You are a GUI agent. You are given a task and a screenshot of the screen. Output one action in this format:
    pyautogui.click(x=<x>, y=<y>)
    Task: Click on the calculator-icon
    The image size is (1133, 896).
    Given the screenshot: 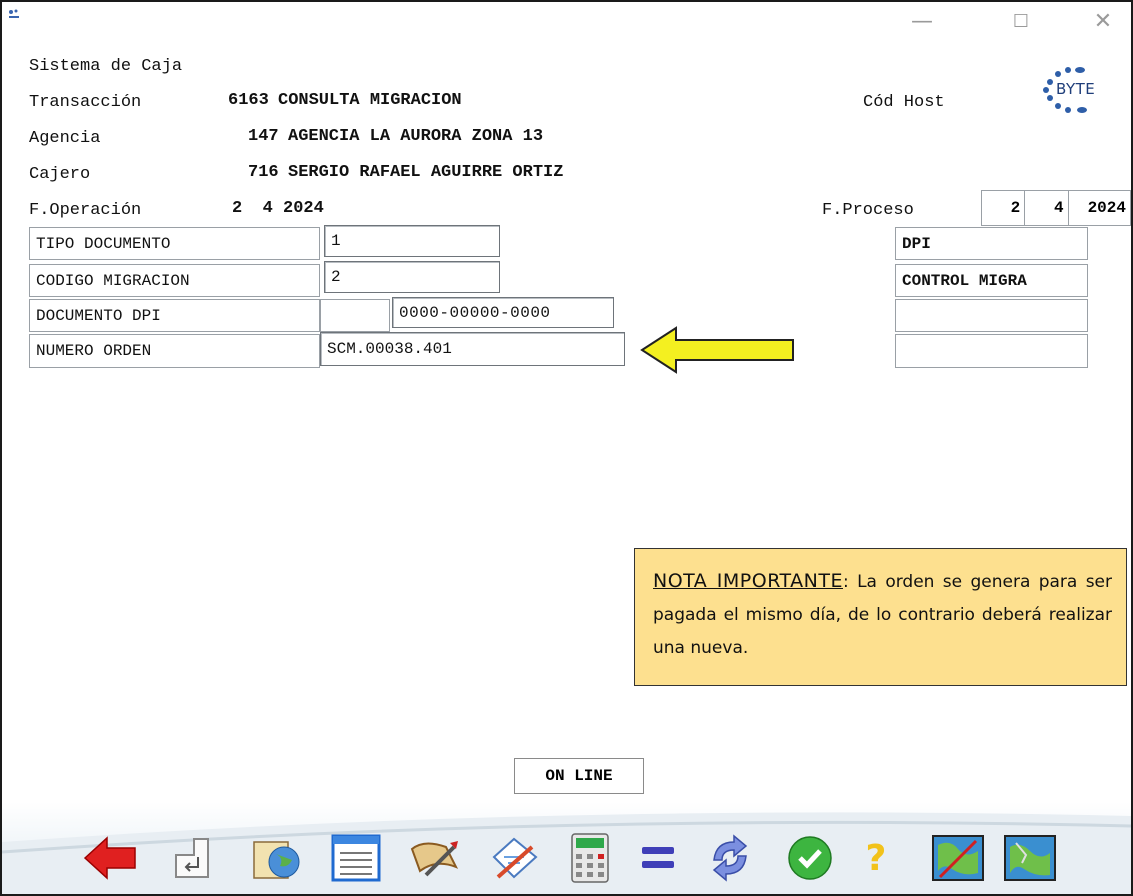 What is the action you would take?
    pyautogui.click(x=590, y=858)
    